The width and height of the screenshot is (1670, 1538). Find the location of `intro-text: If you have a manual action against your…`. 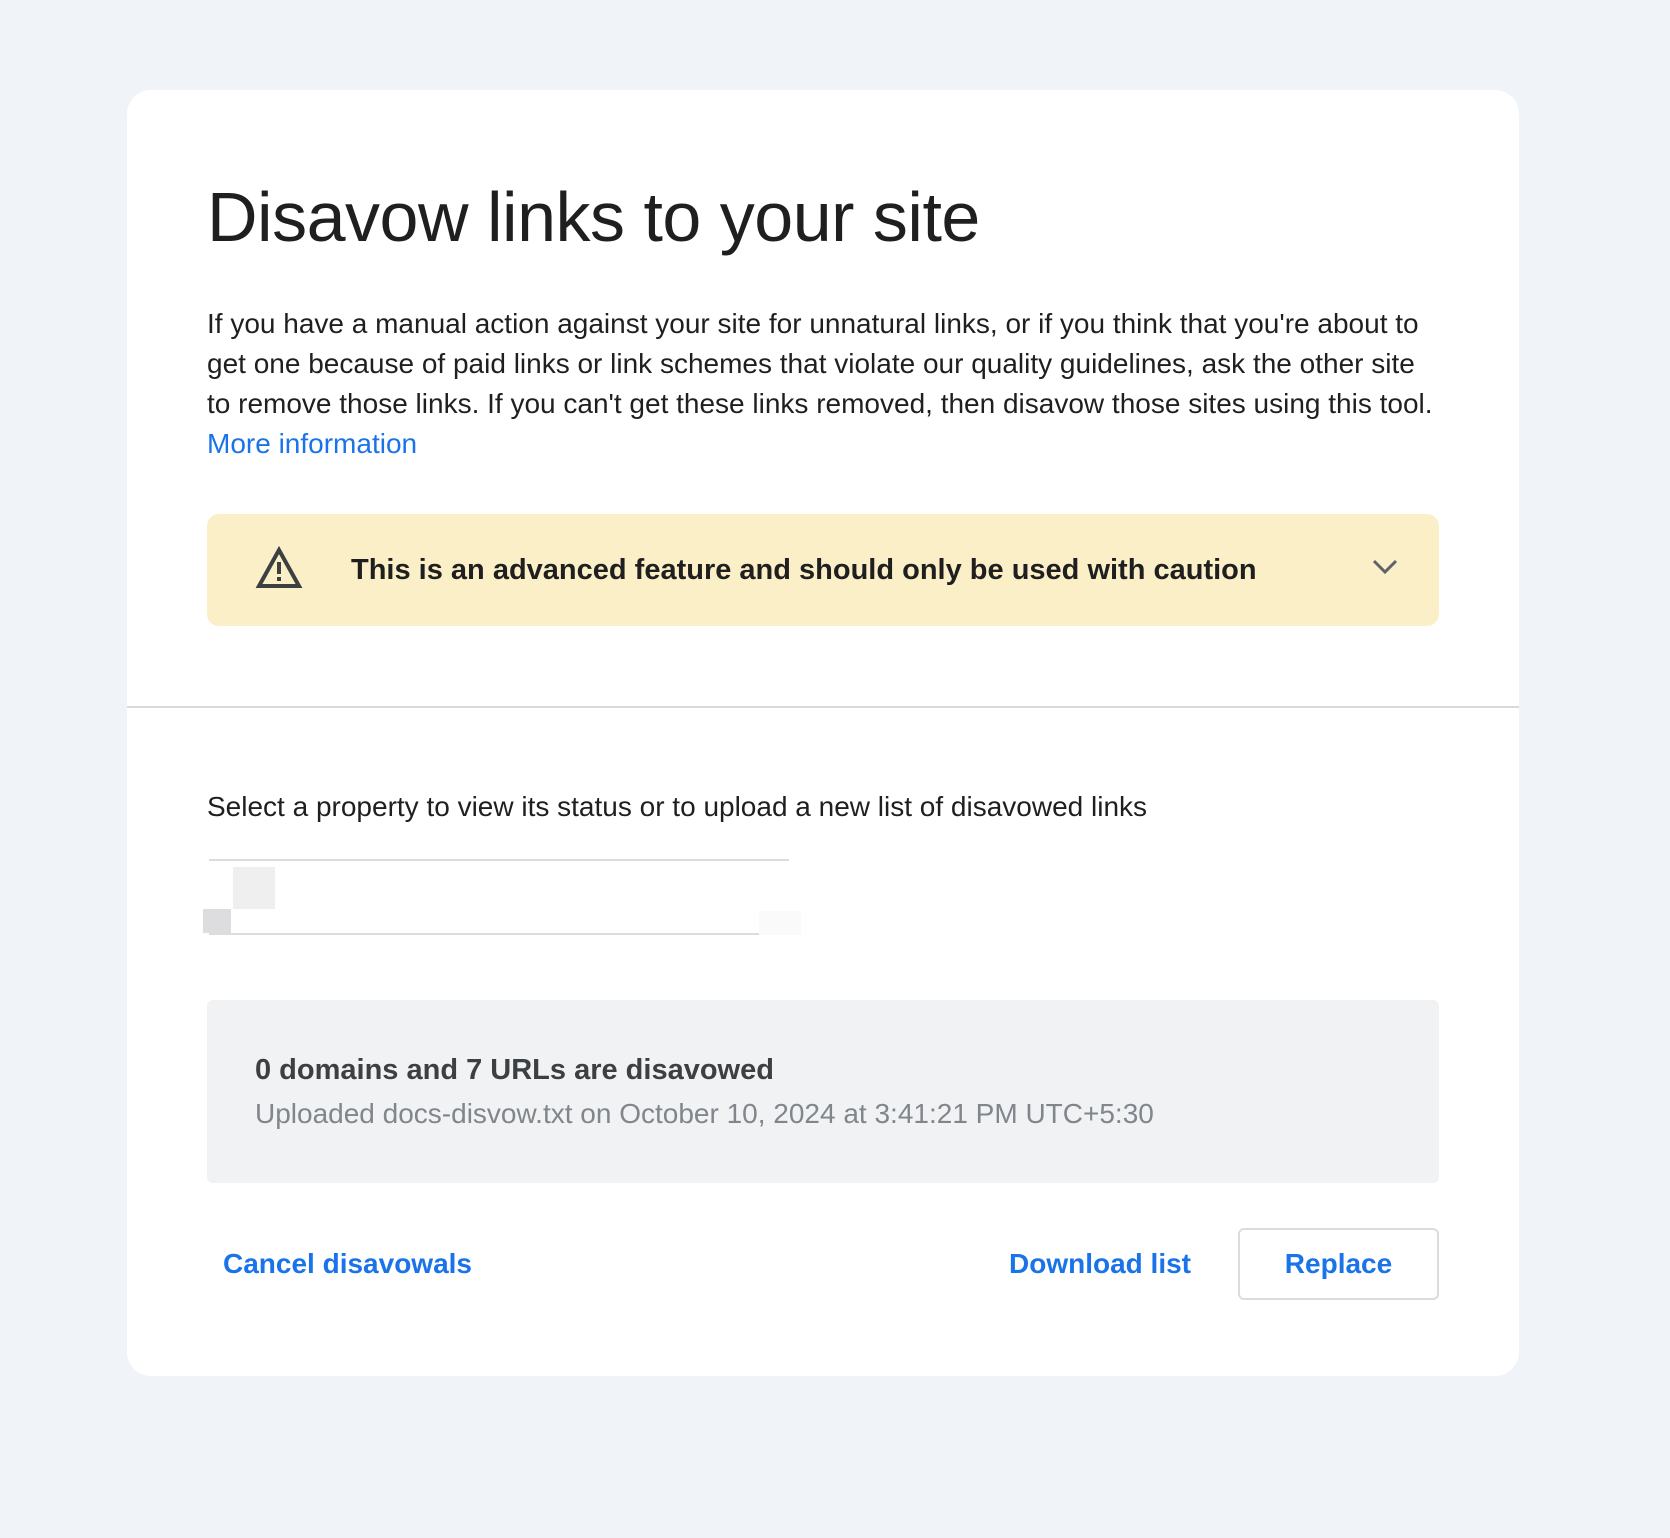

intro-text: If you have a manual action against your… is located at coordinates (820, 363).